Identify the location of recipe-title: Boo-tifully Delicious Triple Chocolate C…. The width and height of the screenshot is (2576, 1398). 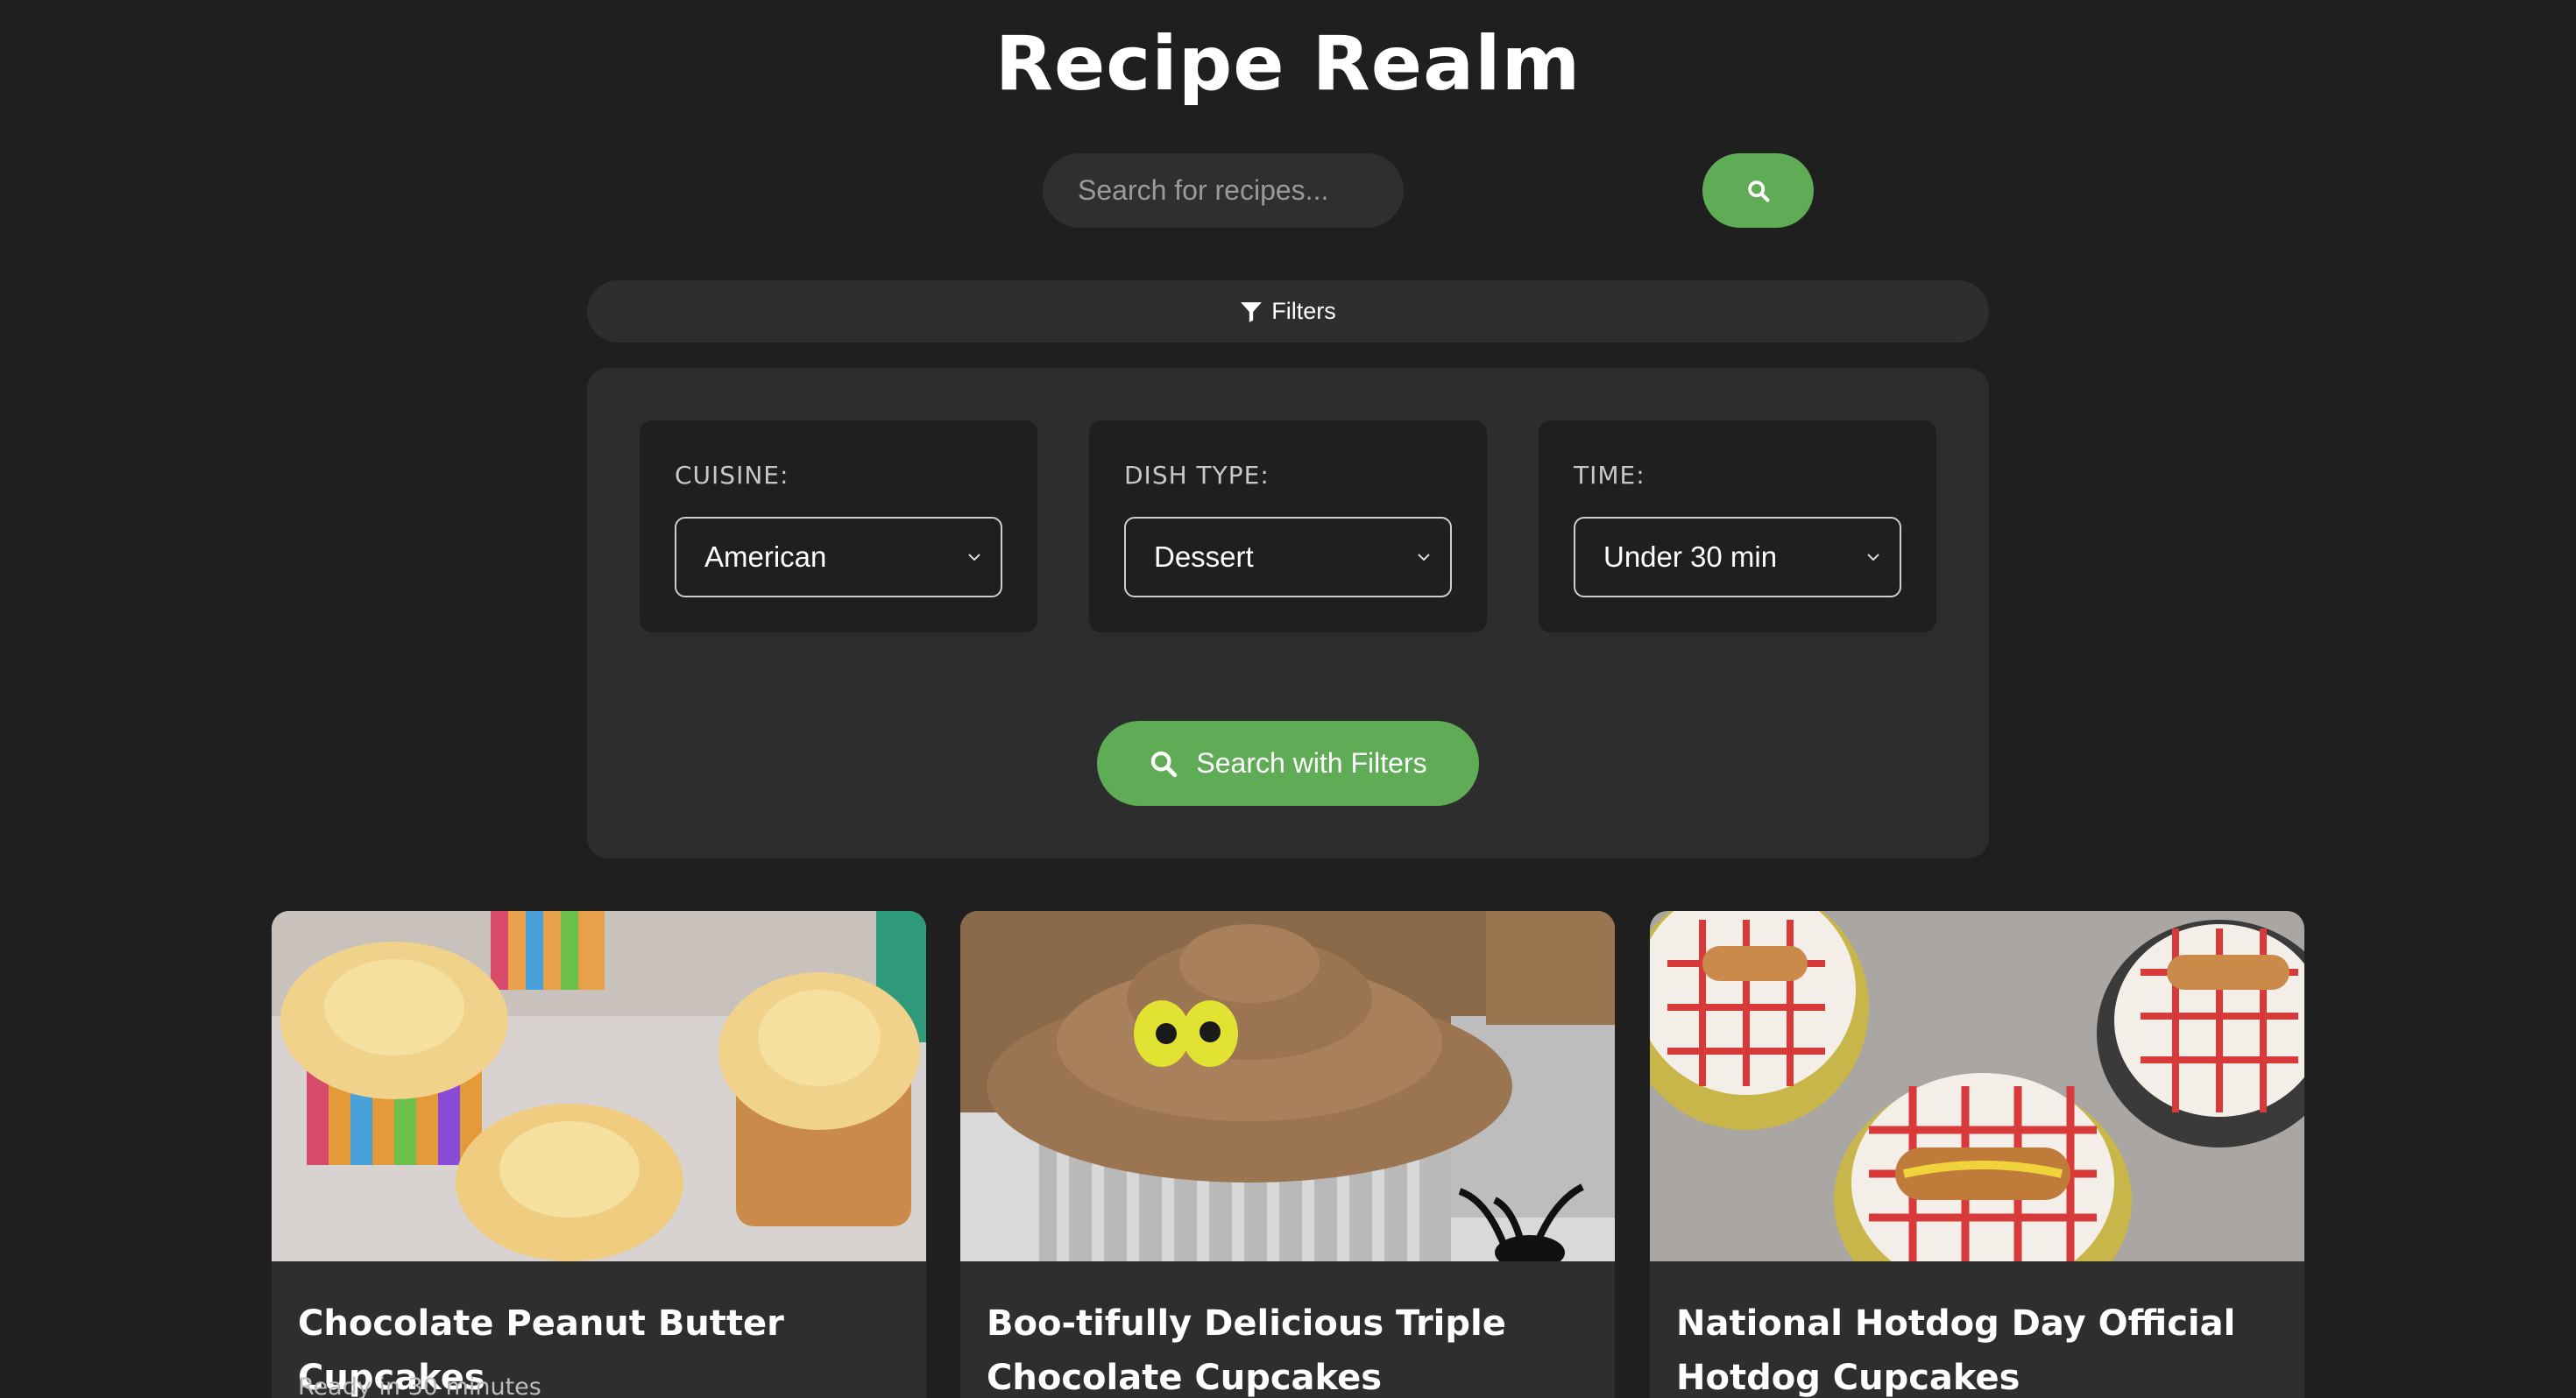
(1246, 1350).